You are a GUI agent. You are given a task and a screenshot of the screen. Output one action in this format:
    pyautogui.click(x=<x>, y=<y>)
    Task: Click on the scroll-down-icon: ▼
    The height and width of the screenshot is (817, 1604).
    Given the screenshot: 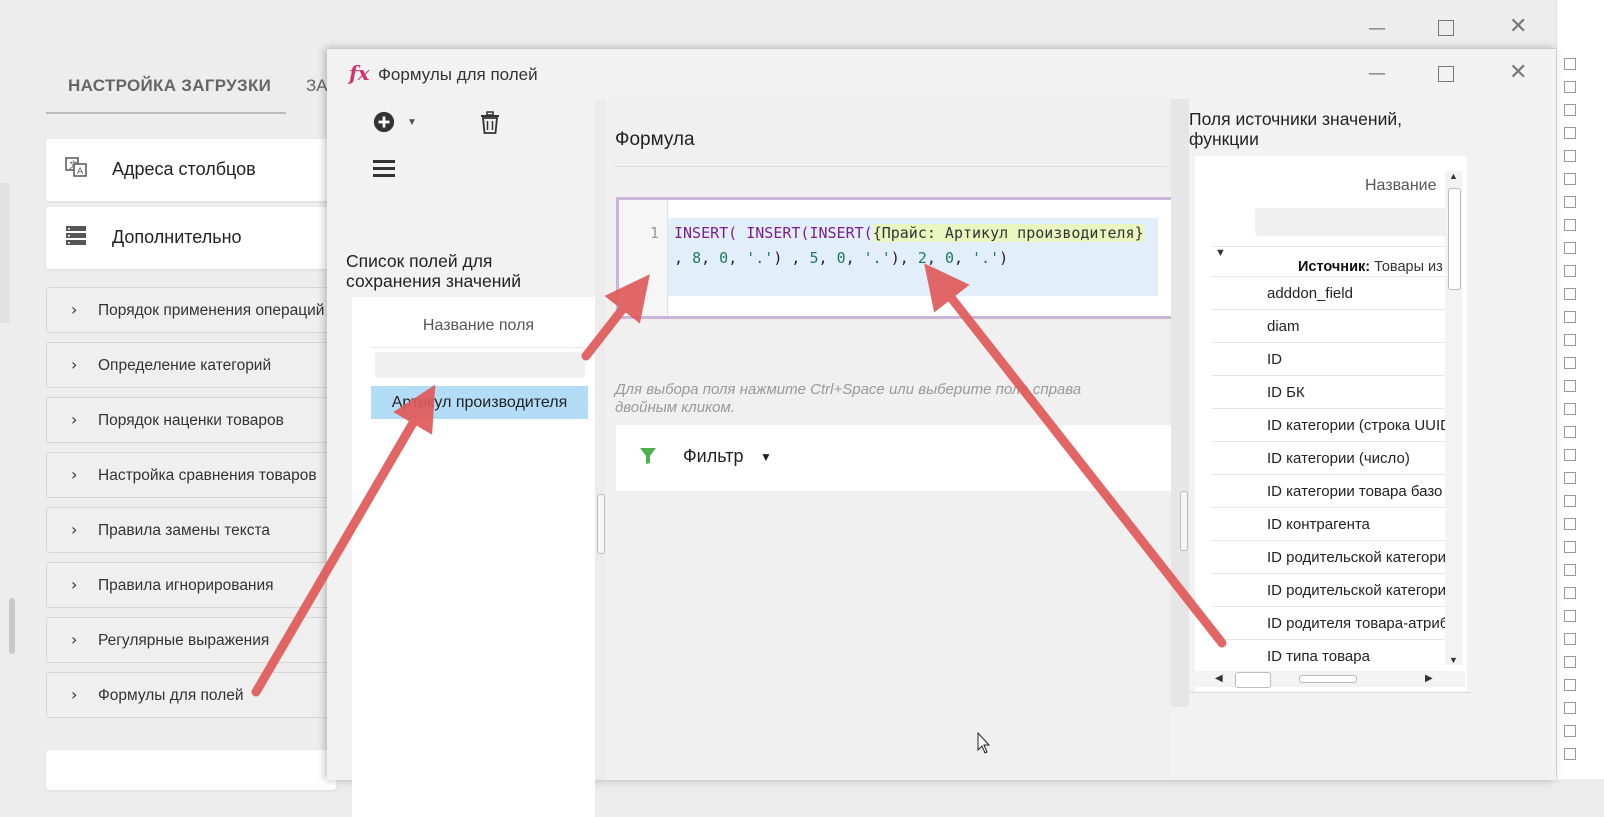 What is the action you would take?
    pyautogui.click(x=1453, y=660)
    